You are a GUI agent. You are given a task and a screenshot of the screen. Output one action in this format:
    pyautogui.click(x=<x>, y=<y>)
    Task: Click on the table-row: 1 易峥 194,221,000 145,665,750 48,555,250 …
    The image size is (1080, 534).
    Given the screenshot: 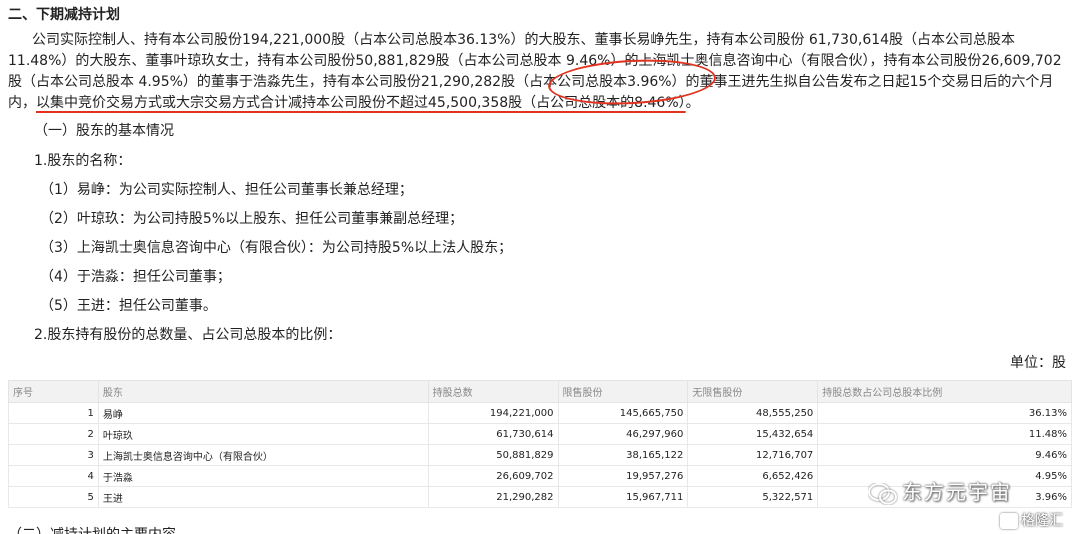 What is the action you would take?
    pyautogui.click(x=540, y=413)
    